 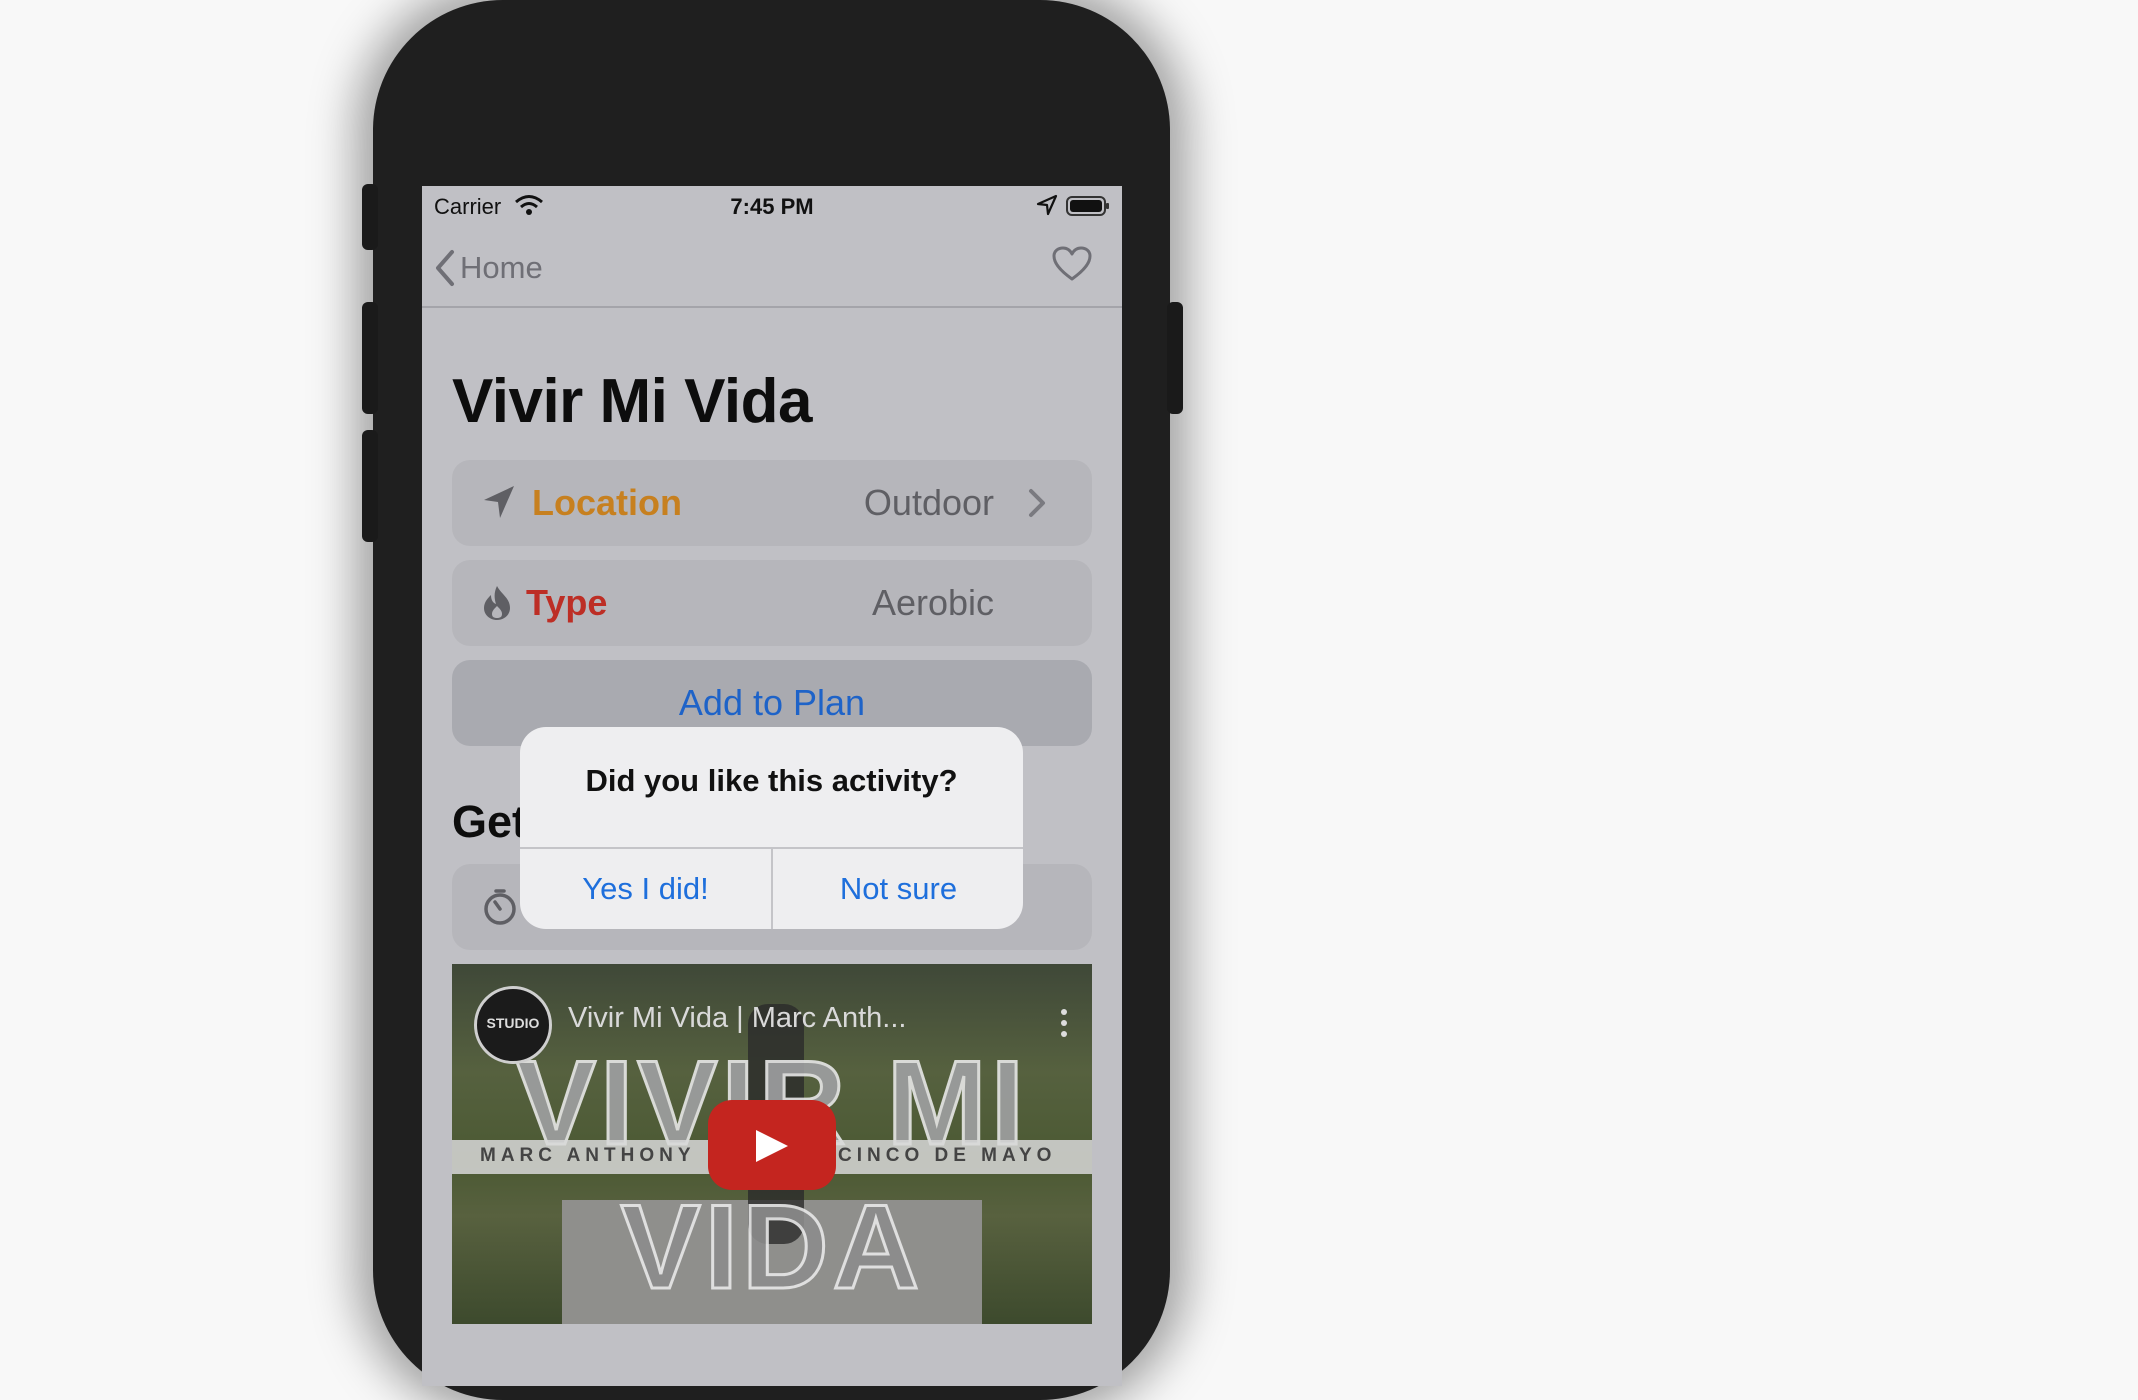 What do you see at coordinates (947, 1155) in the screenshot?
I see `video-band-right-text: CINCO DE MAYO` at bounding box center [947, 1155].